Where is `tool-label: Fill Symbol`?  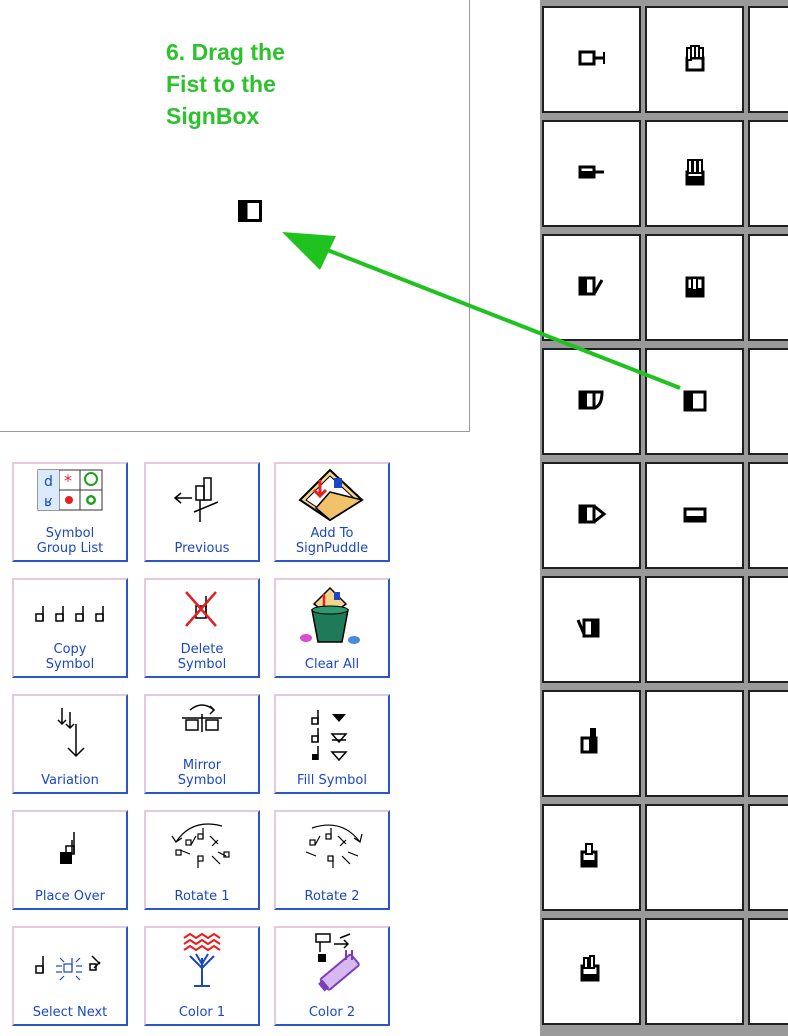 tool-label: Fill Symbol is located at coordinates (332, 780).